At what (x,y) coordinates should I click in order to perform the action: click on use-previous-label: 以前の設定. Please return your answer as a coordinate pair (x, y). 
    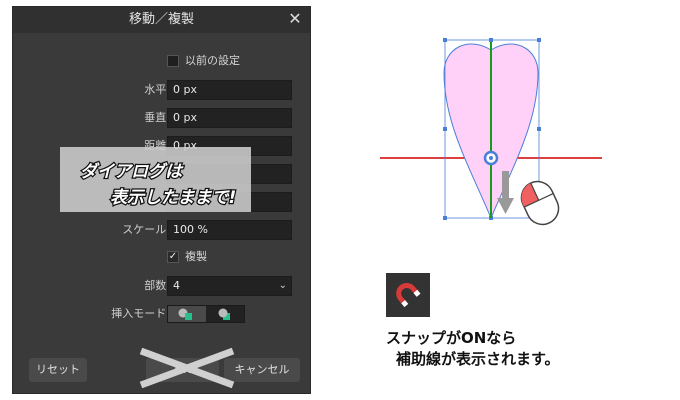
    Looking at the image, I should click on (212, 60).